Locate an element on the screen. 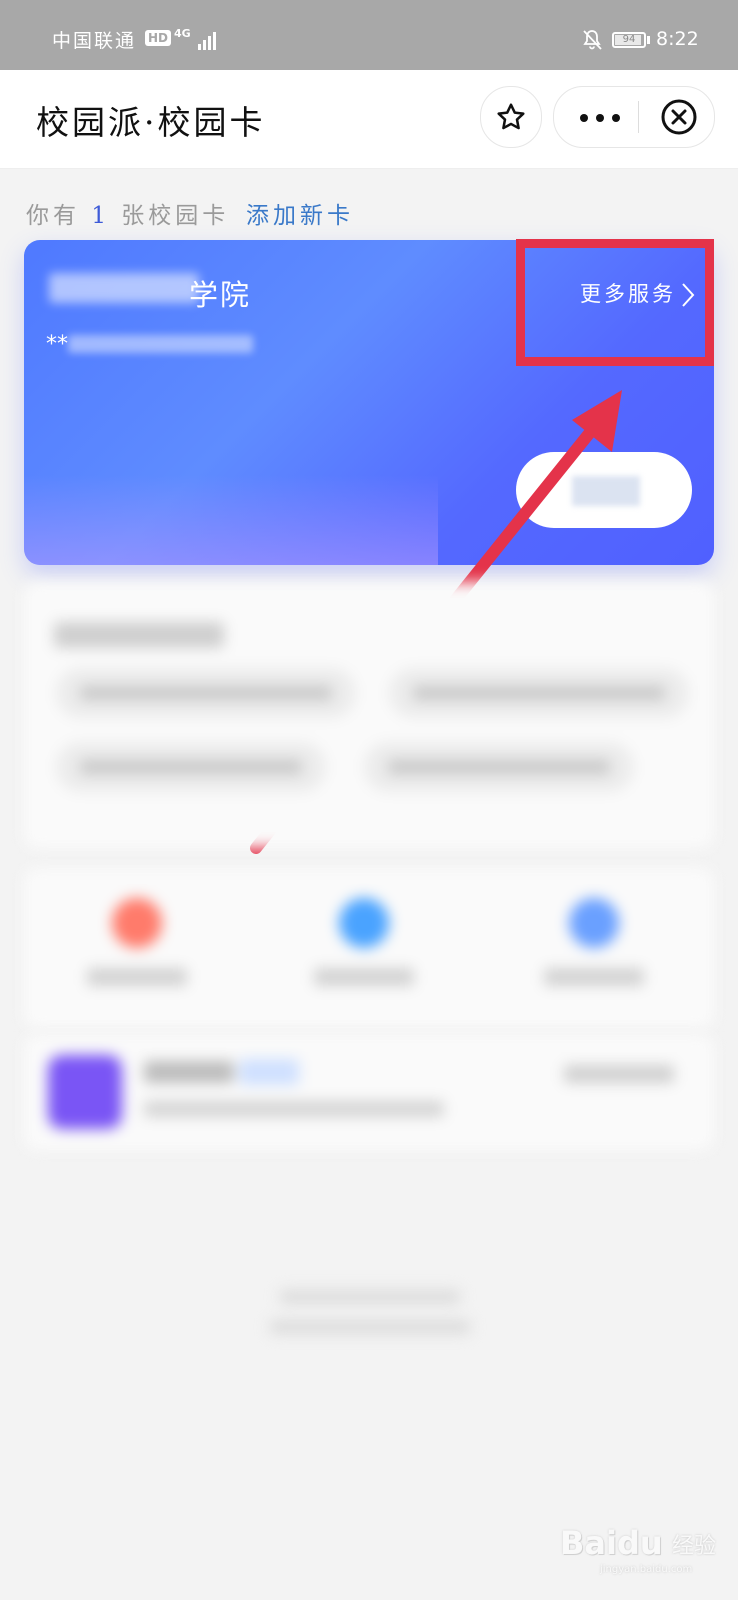  baidu-jingyan-watermark: Baidu 经验 jingyan.baidu.com is located at coordinates (640, 1547).